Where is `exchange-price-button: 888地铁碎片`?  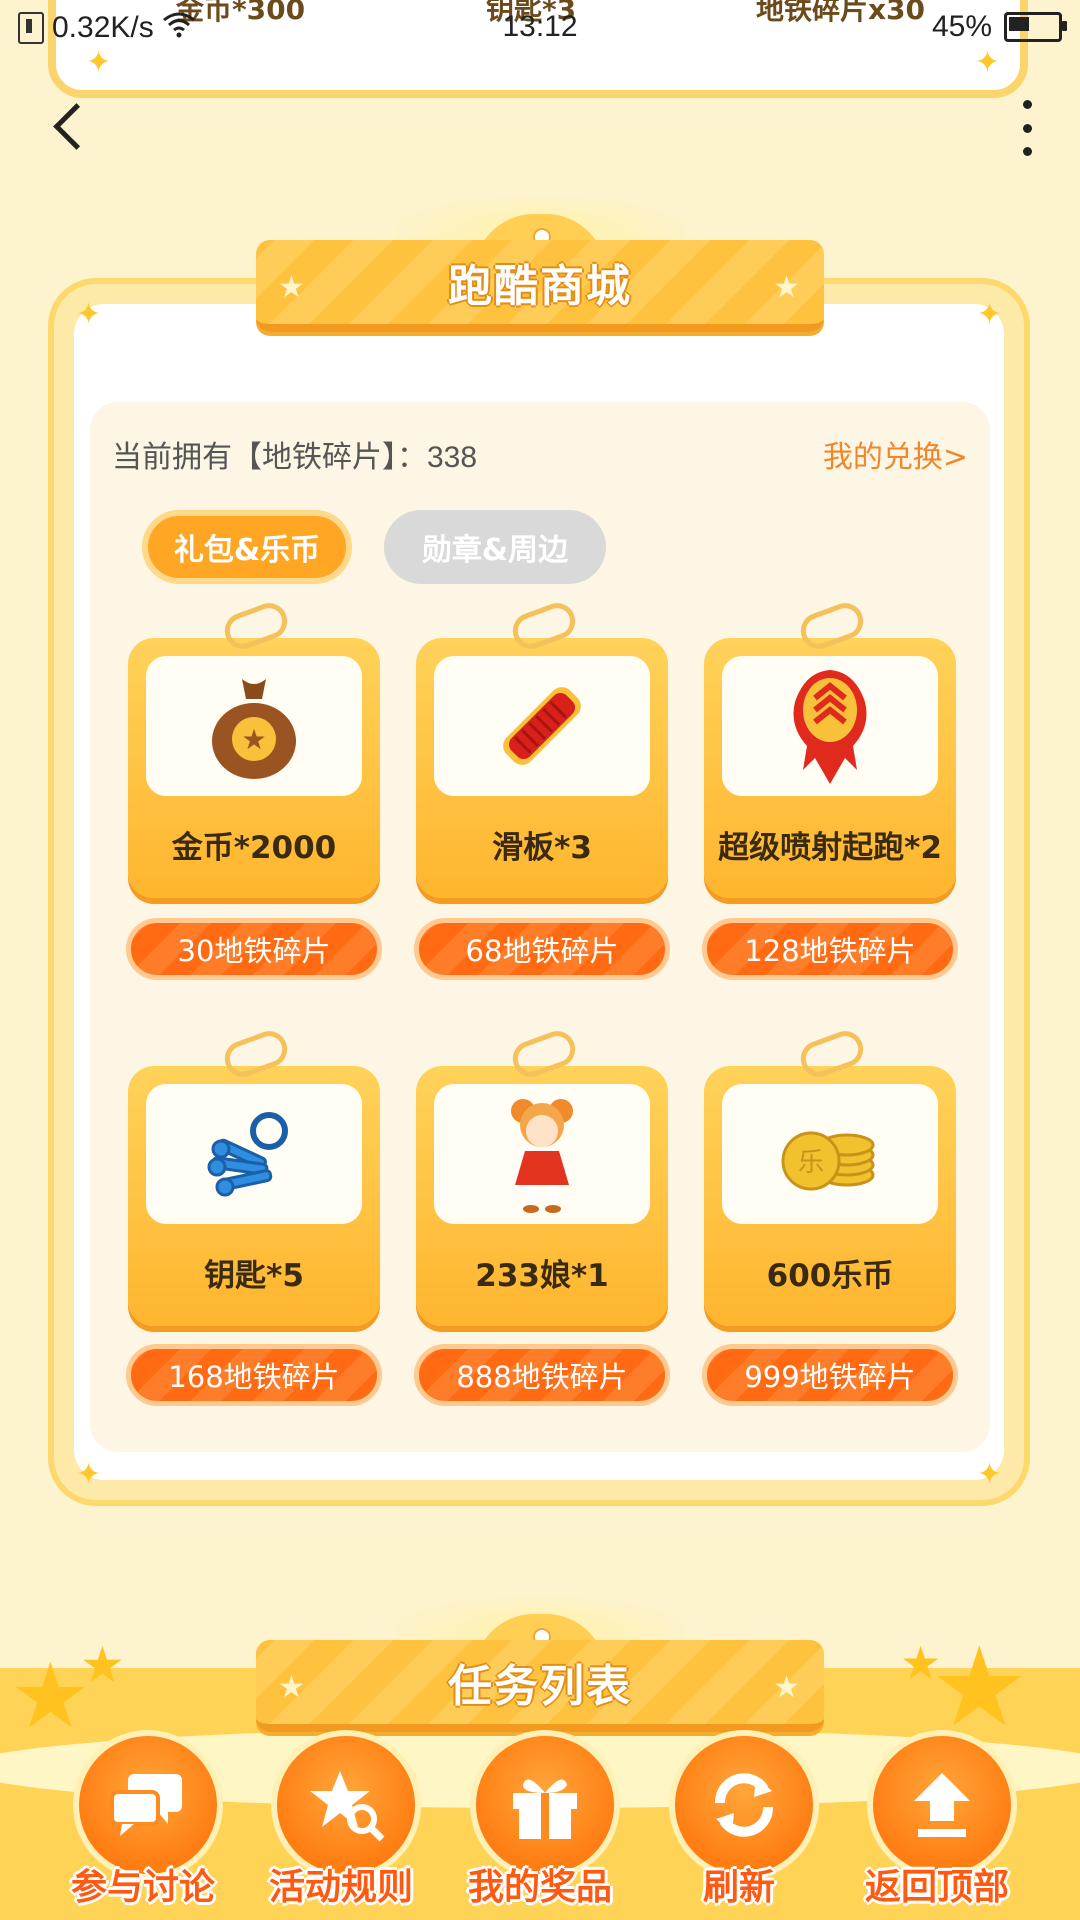 exchange-price-button: 888地铁碎片 is located at coordinates (542, 1375).